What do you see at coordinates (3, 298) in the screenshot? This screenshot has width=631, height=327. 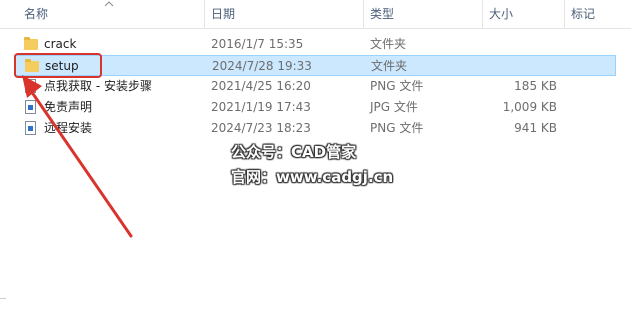 I see `divider` at bounding box center [3, 298].